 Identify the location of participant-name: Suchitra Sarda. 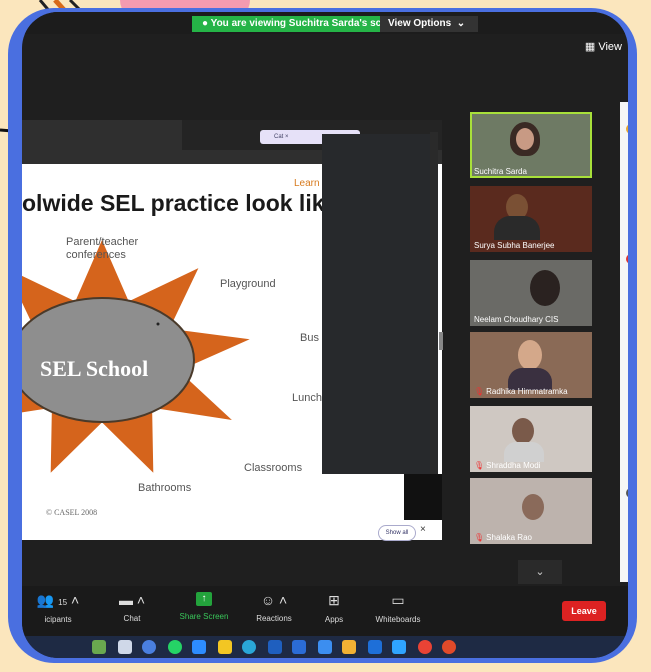
(500, 171).